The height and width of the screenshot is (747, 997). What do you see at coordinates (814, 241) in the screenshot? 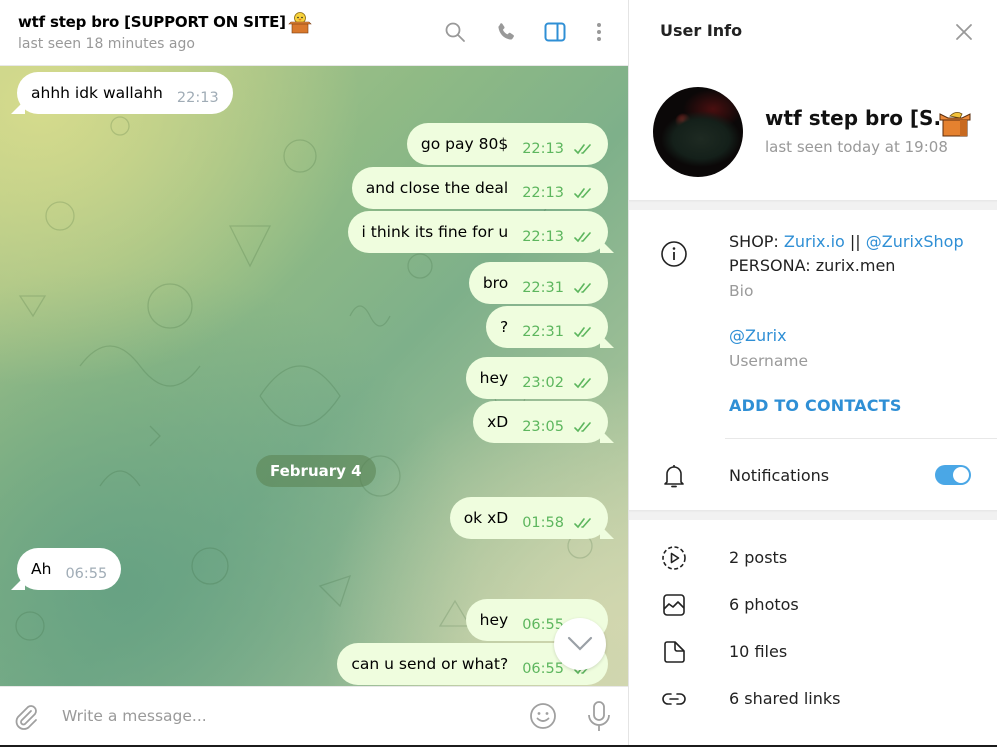
I see `bio-link-site: Zurix.io` at bounding box center [814, 241].